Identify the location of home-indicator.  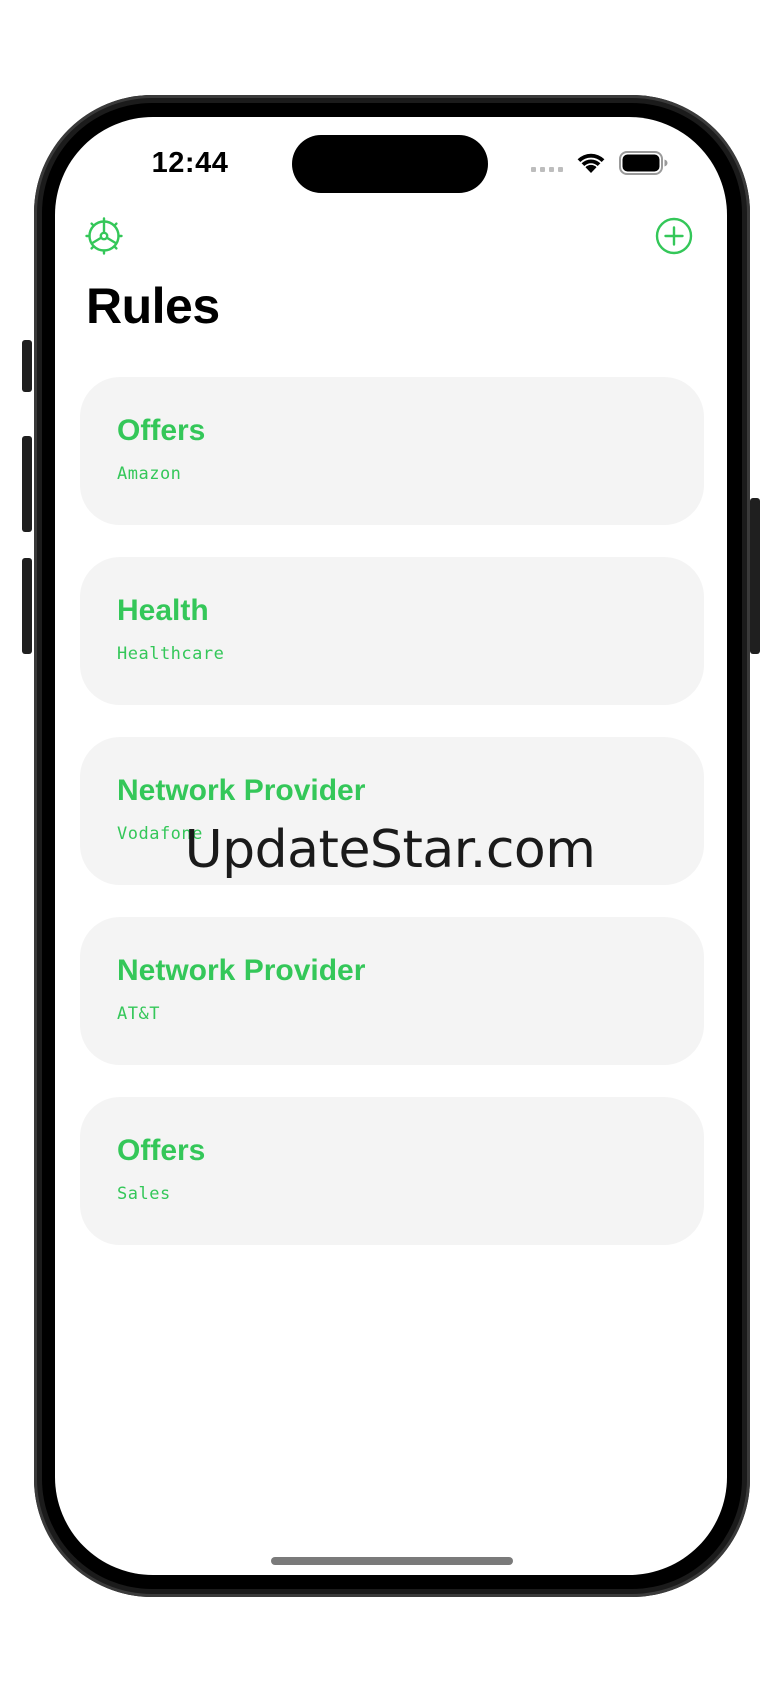
(392, 1561).